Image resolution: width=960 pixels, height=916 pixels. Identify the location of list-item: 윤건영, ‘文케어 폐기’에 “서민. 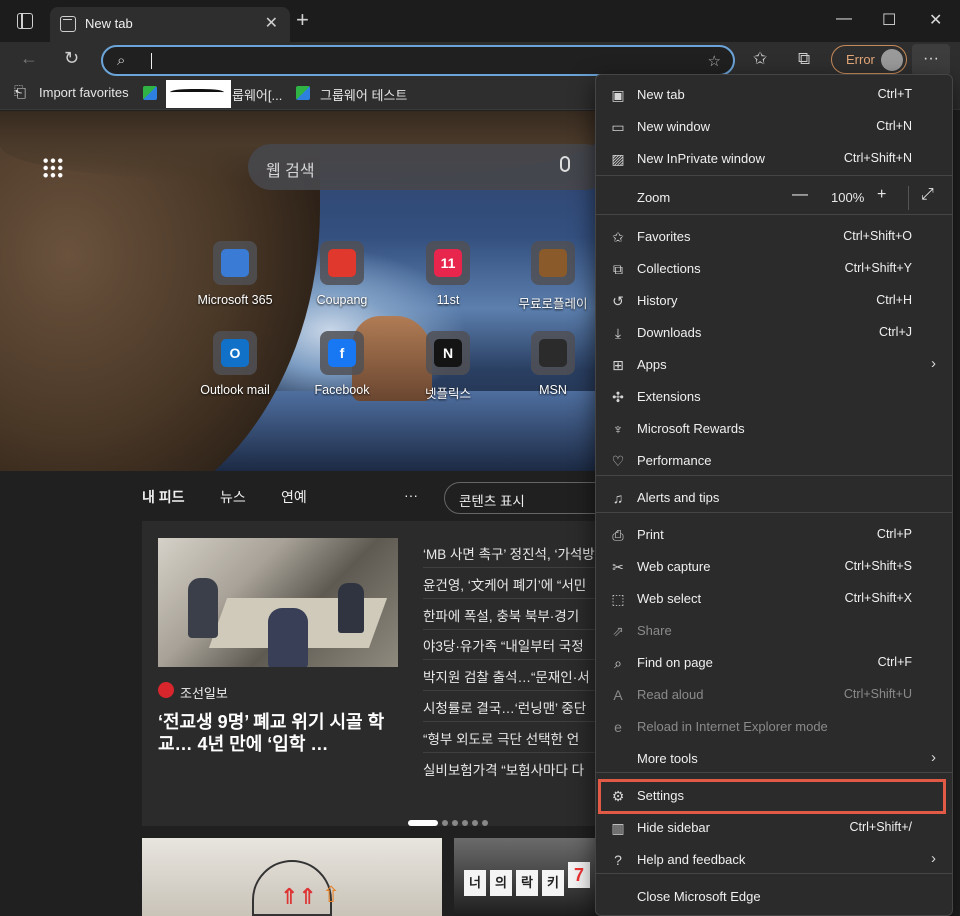
(513, 584).